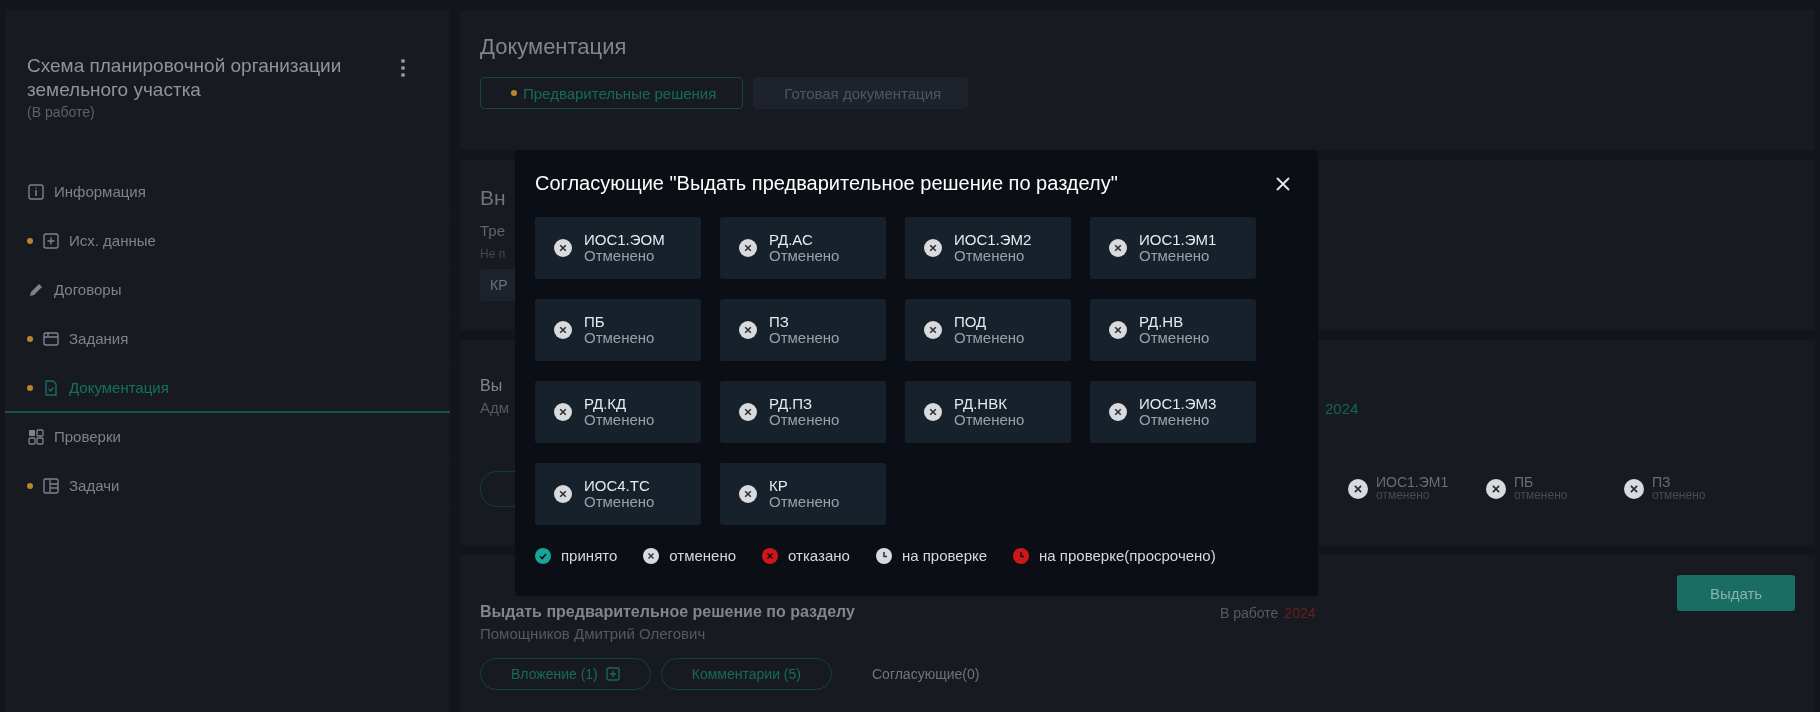 This screenshot has width=1820, height=712. What do you see at coordinates (403, 68) in the screenshot?
I see `more-icon` at bounding box center [403, 68].